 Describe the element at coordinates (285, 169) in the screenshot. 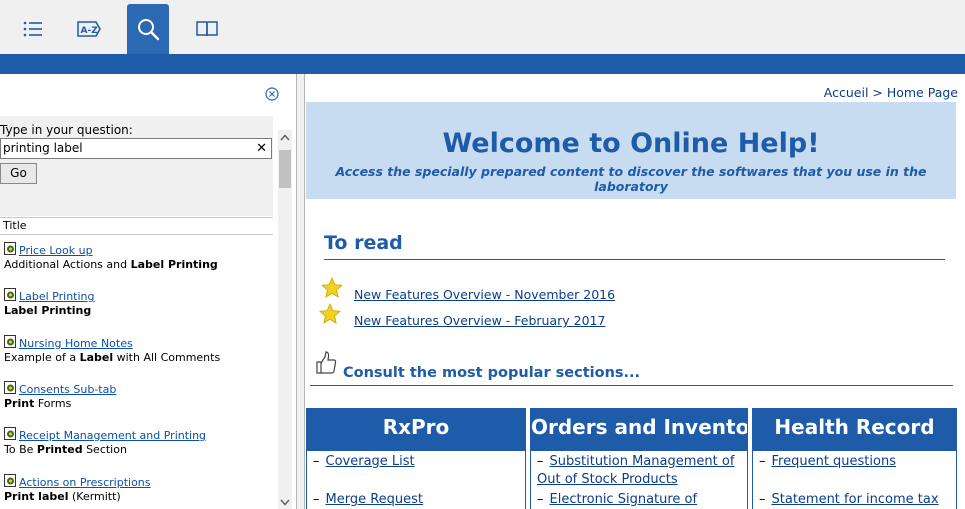

I see `scroll-thumb` at that location.